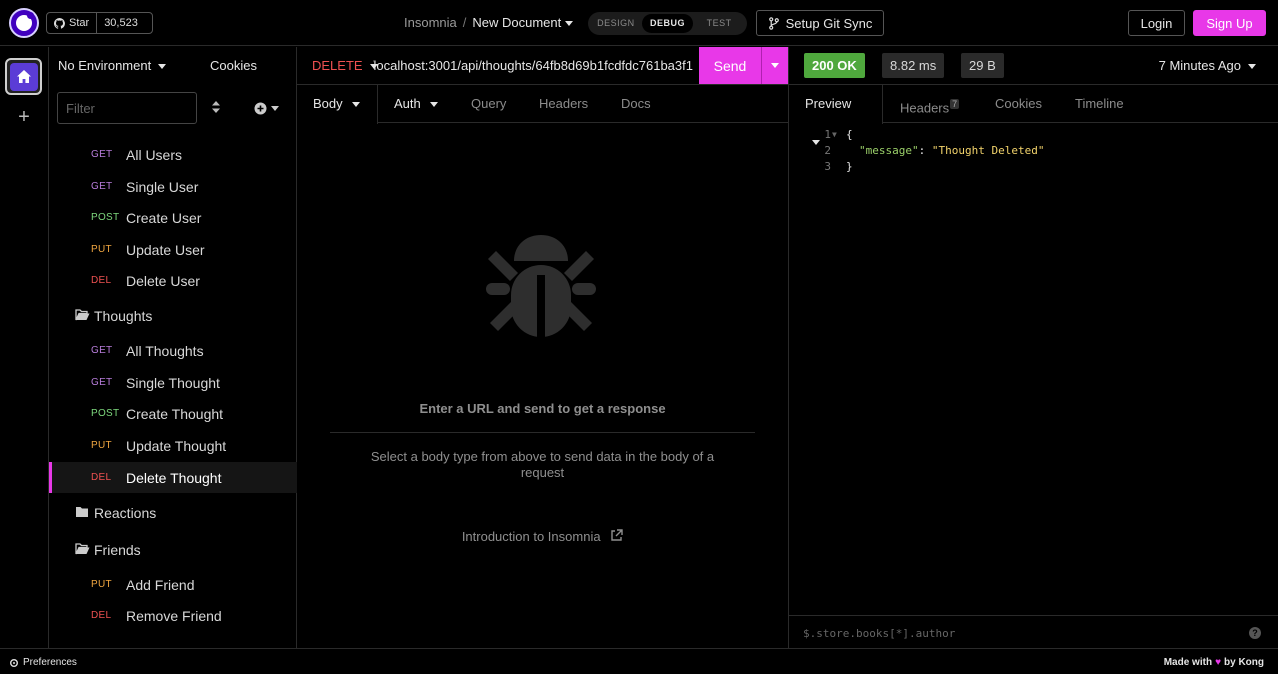 This screenshot has height=674, width=1278. What do you see at coordinates (43, 662) in the screenshot?
I see `preferences-button: Preferences` at bounding box center [43, 662].